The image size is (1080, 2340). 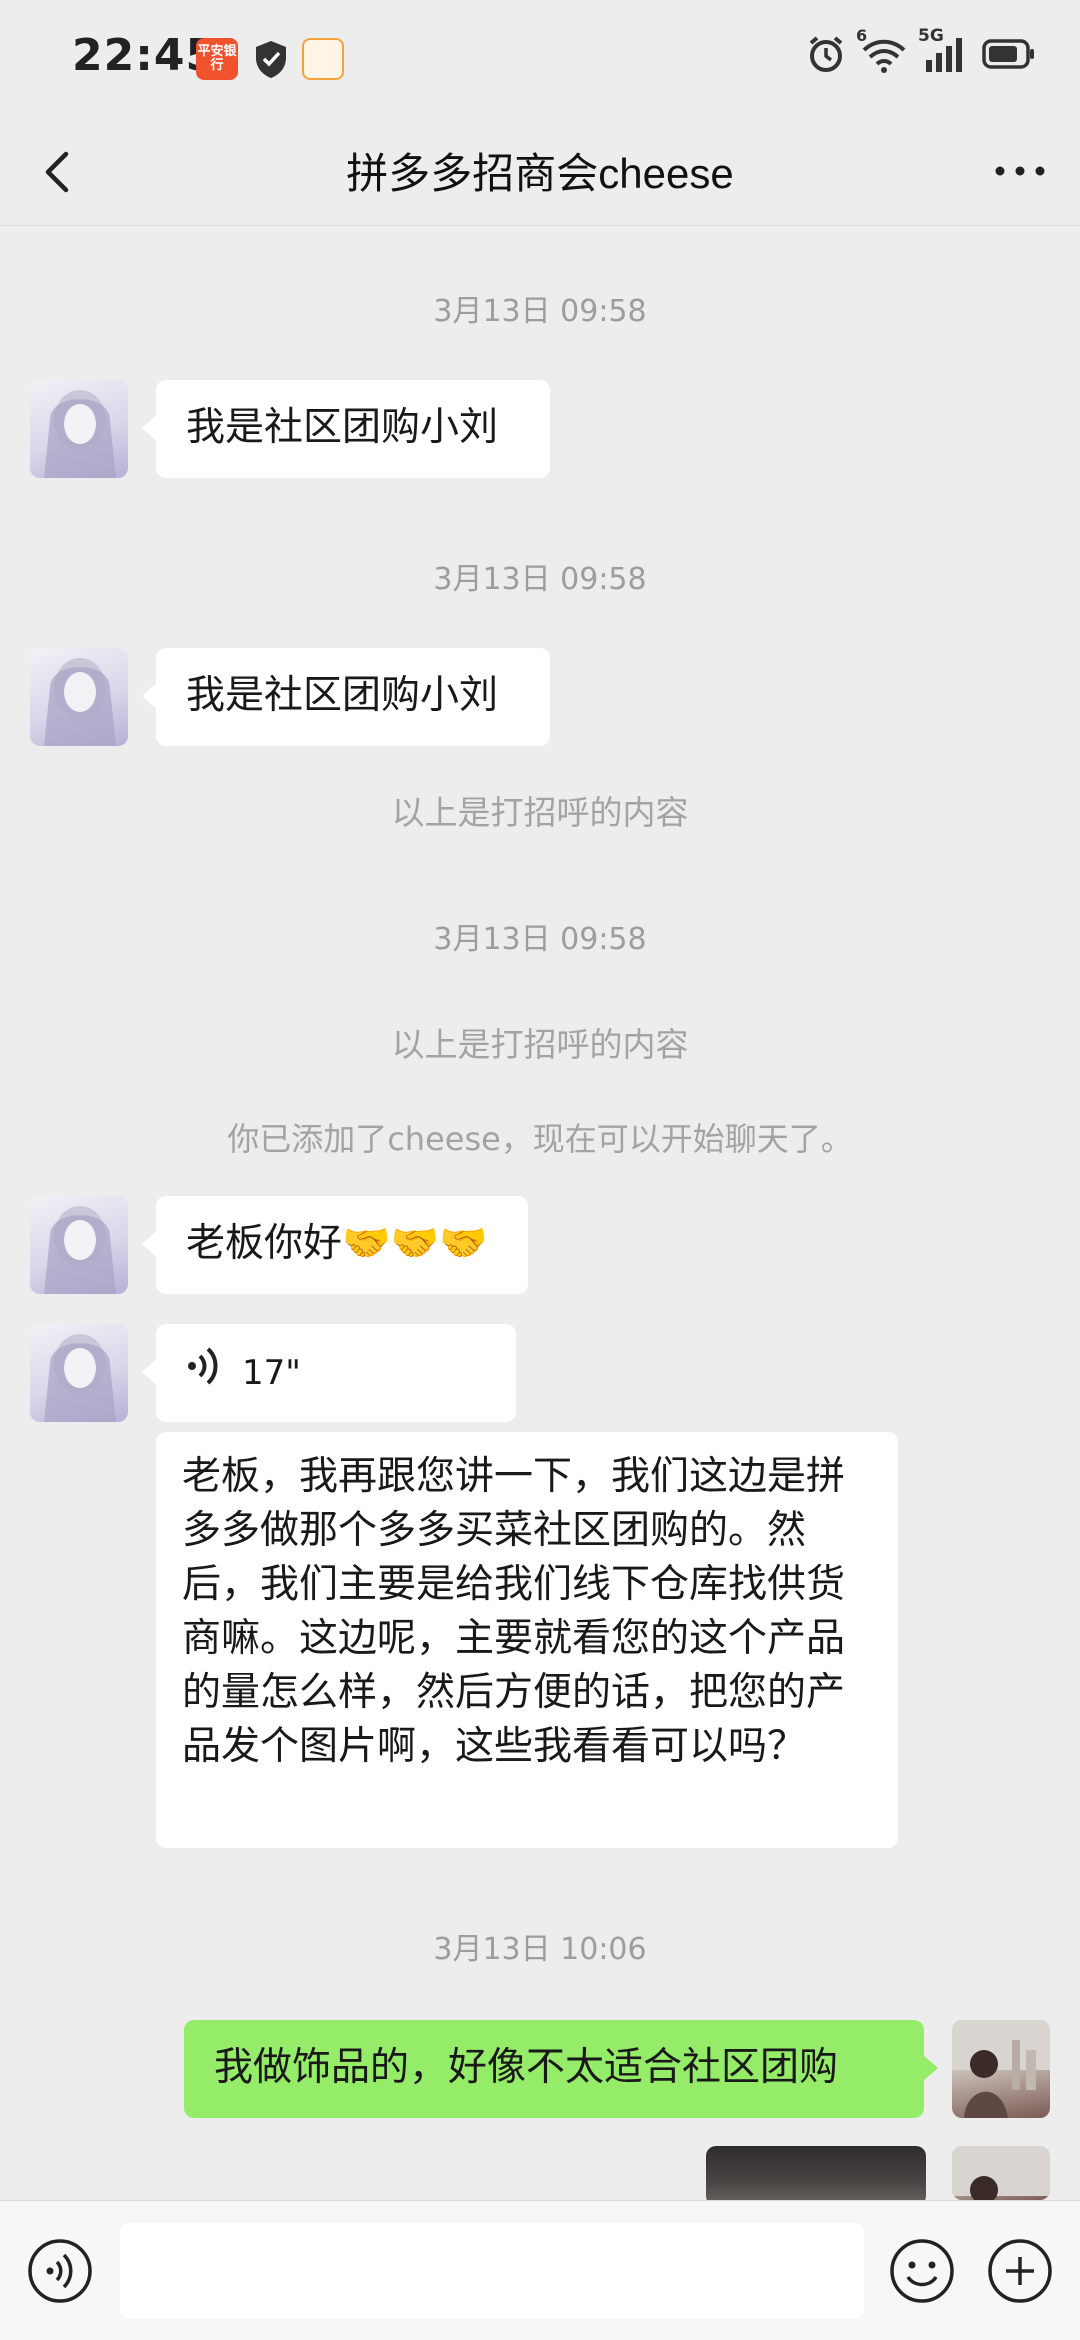 What do you see at coordinates (862, 35) in the screenshot?
I see `wifi-badge: 6` at bounding box center [862, 35].